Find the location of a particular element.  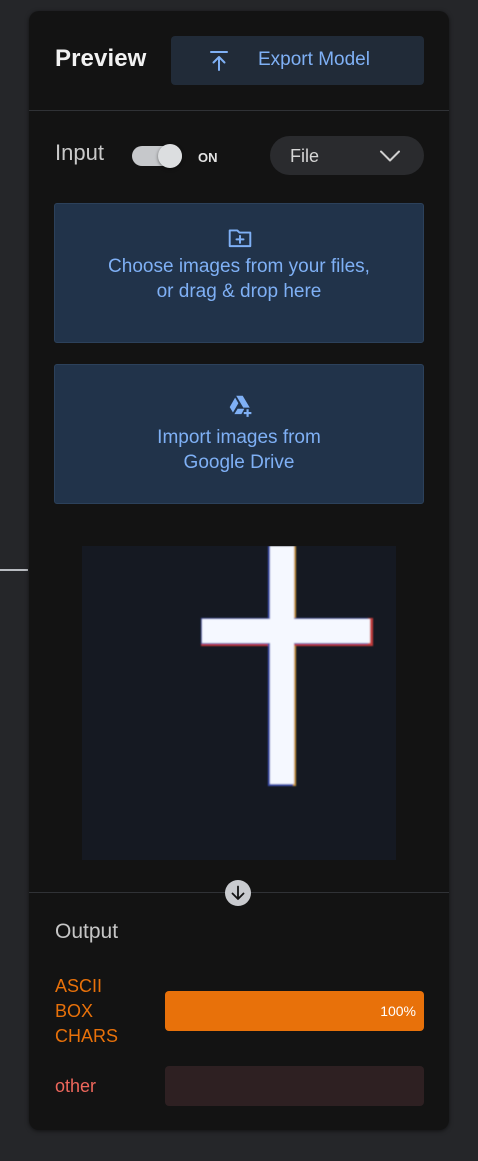

upload-files-line2: or drag & drop here is located at coordinates (239, 291).